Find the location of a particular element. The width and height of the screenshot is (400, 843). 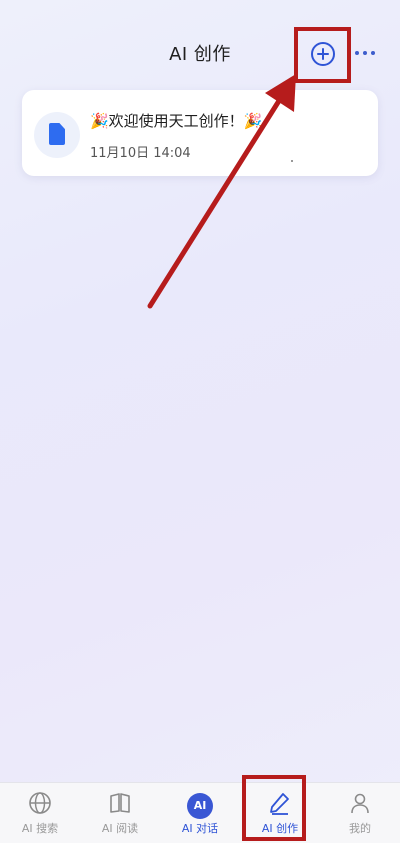

more-options-button is located at coordinates (366, 53).